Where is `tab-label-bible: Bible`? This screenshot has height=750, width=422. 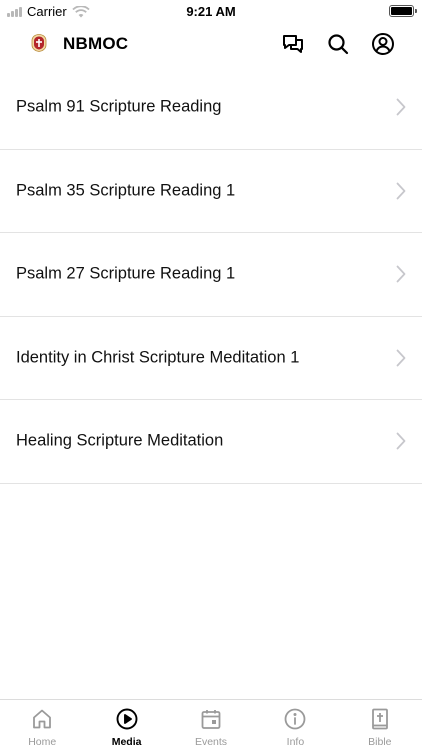 tab-label-bible: Bible is located at coordinates (380, 742).